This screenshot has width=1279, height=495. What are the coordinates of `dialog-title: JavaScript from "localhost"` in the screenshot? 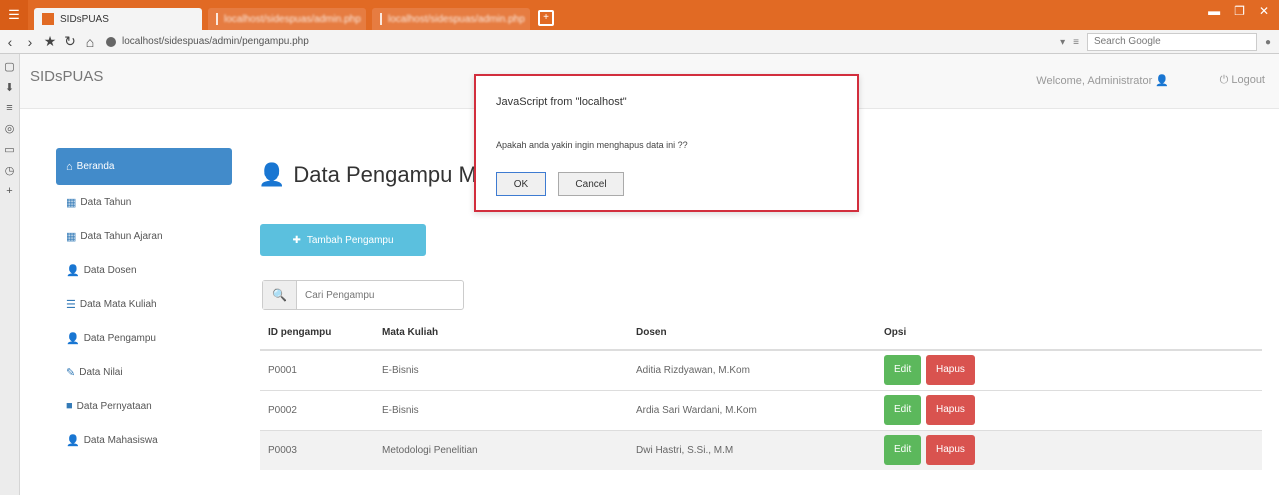 It's located at (561, 102).